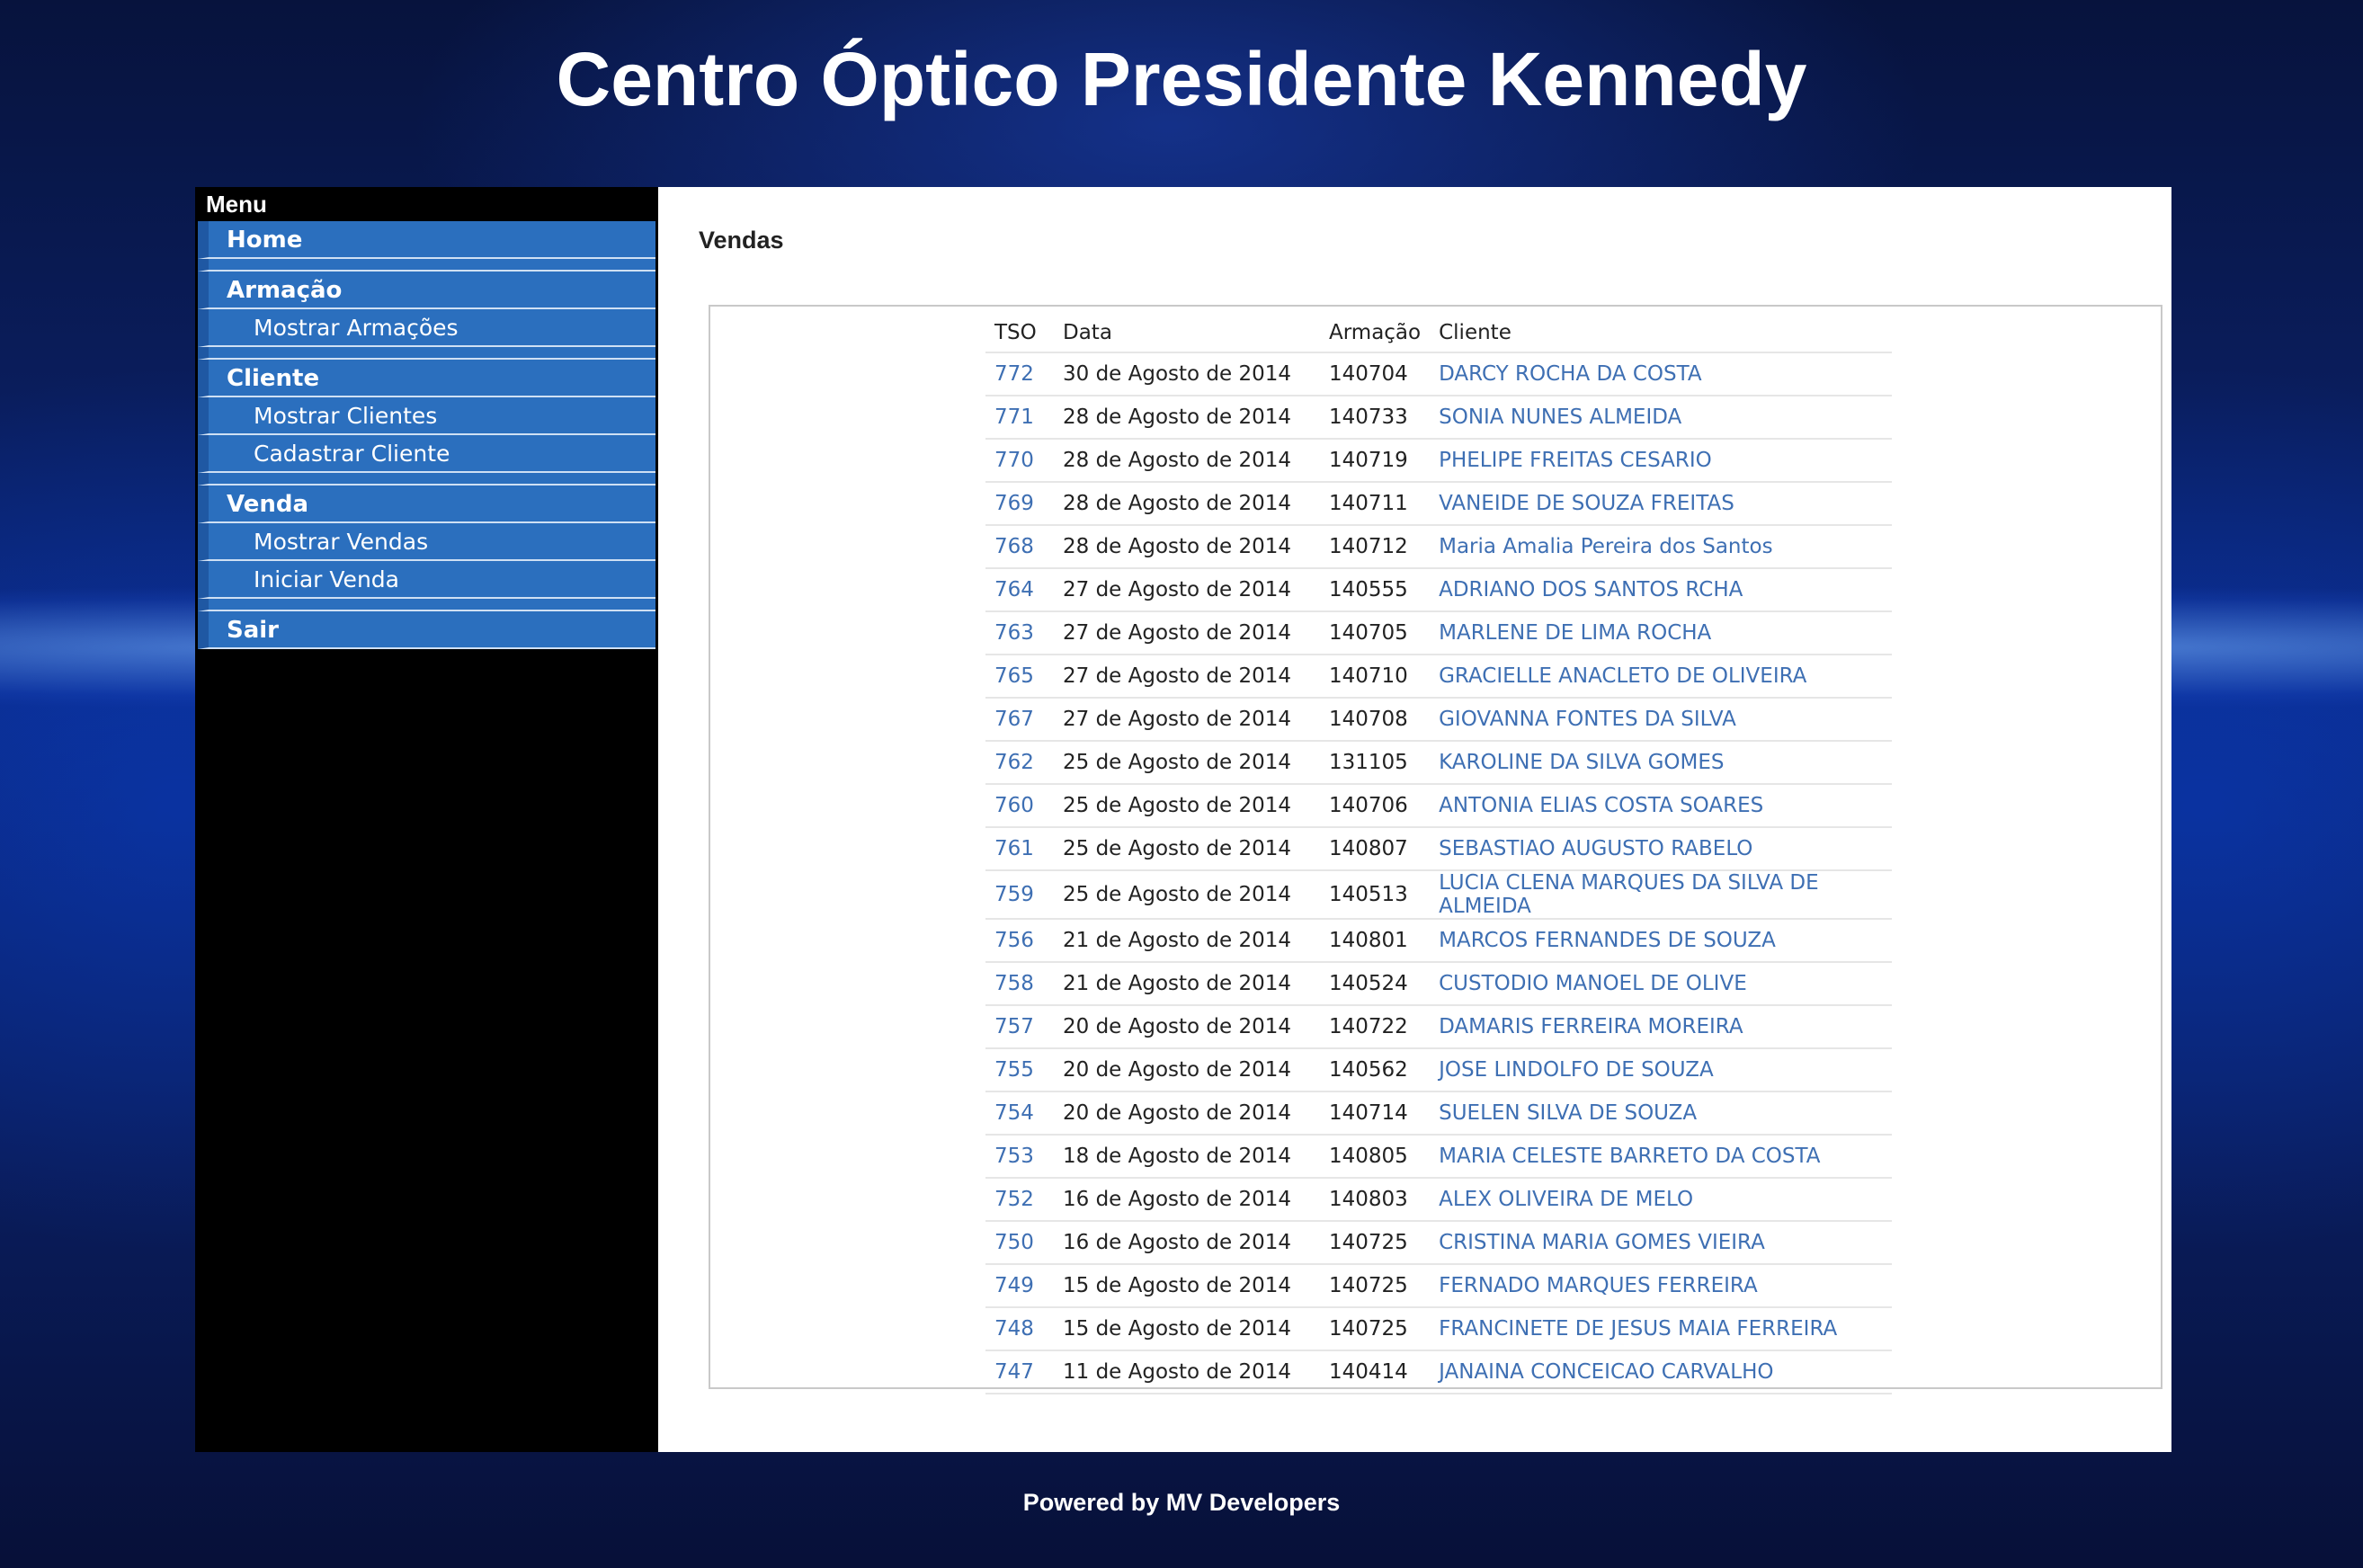 Image resolution: width=2363 pixels, height=1568 pixels. I want to click on cliente-link: PHELIPE FREITAS CESARIO, so click(1575, 461).